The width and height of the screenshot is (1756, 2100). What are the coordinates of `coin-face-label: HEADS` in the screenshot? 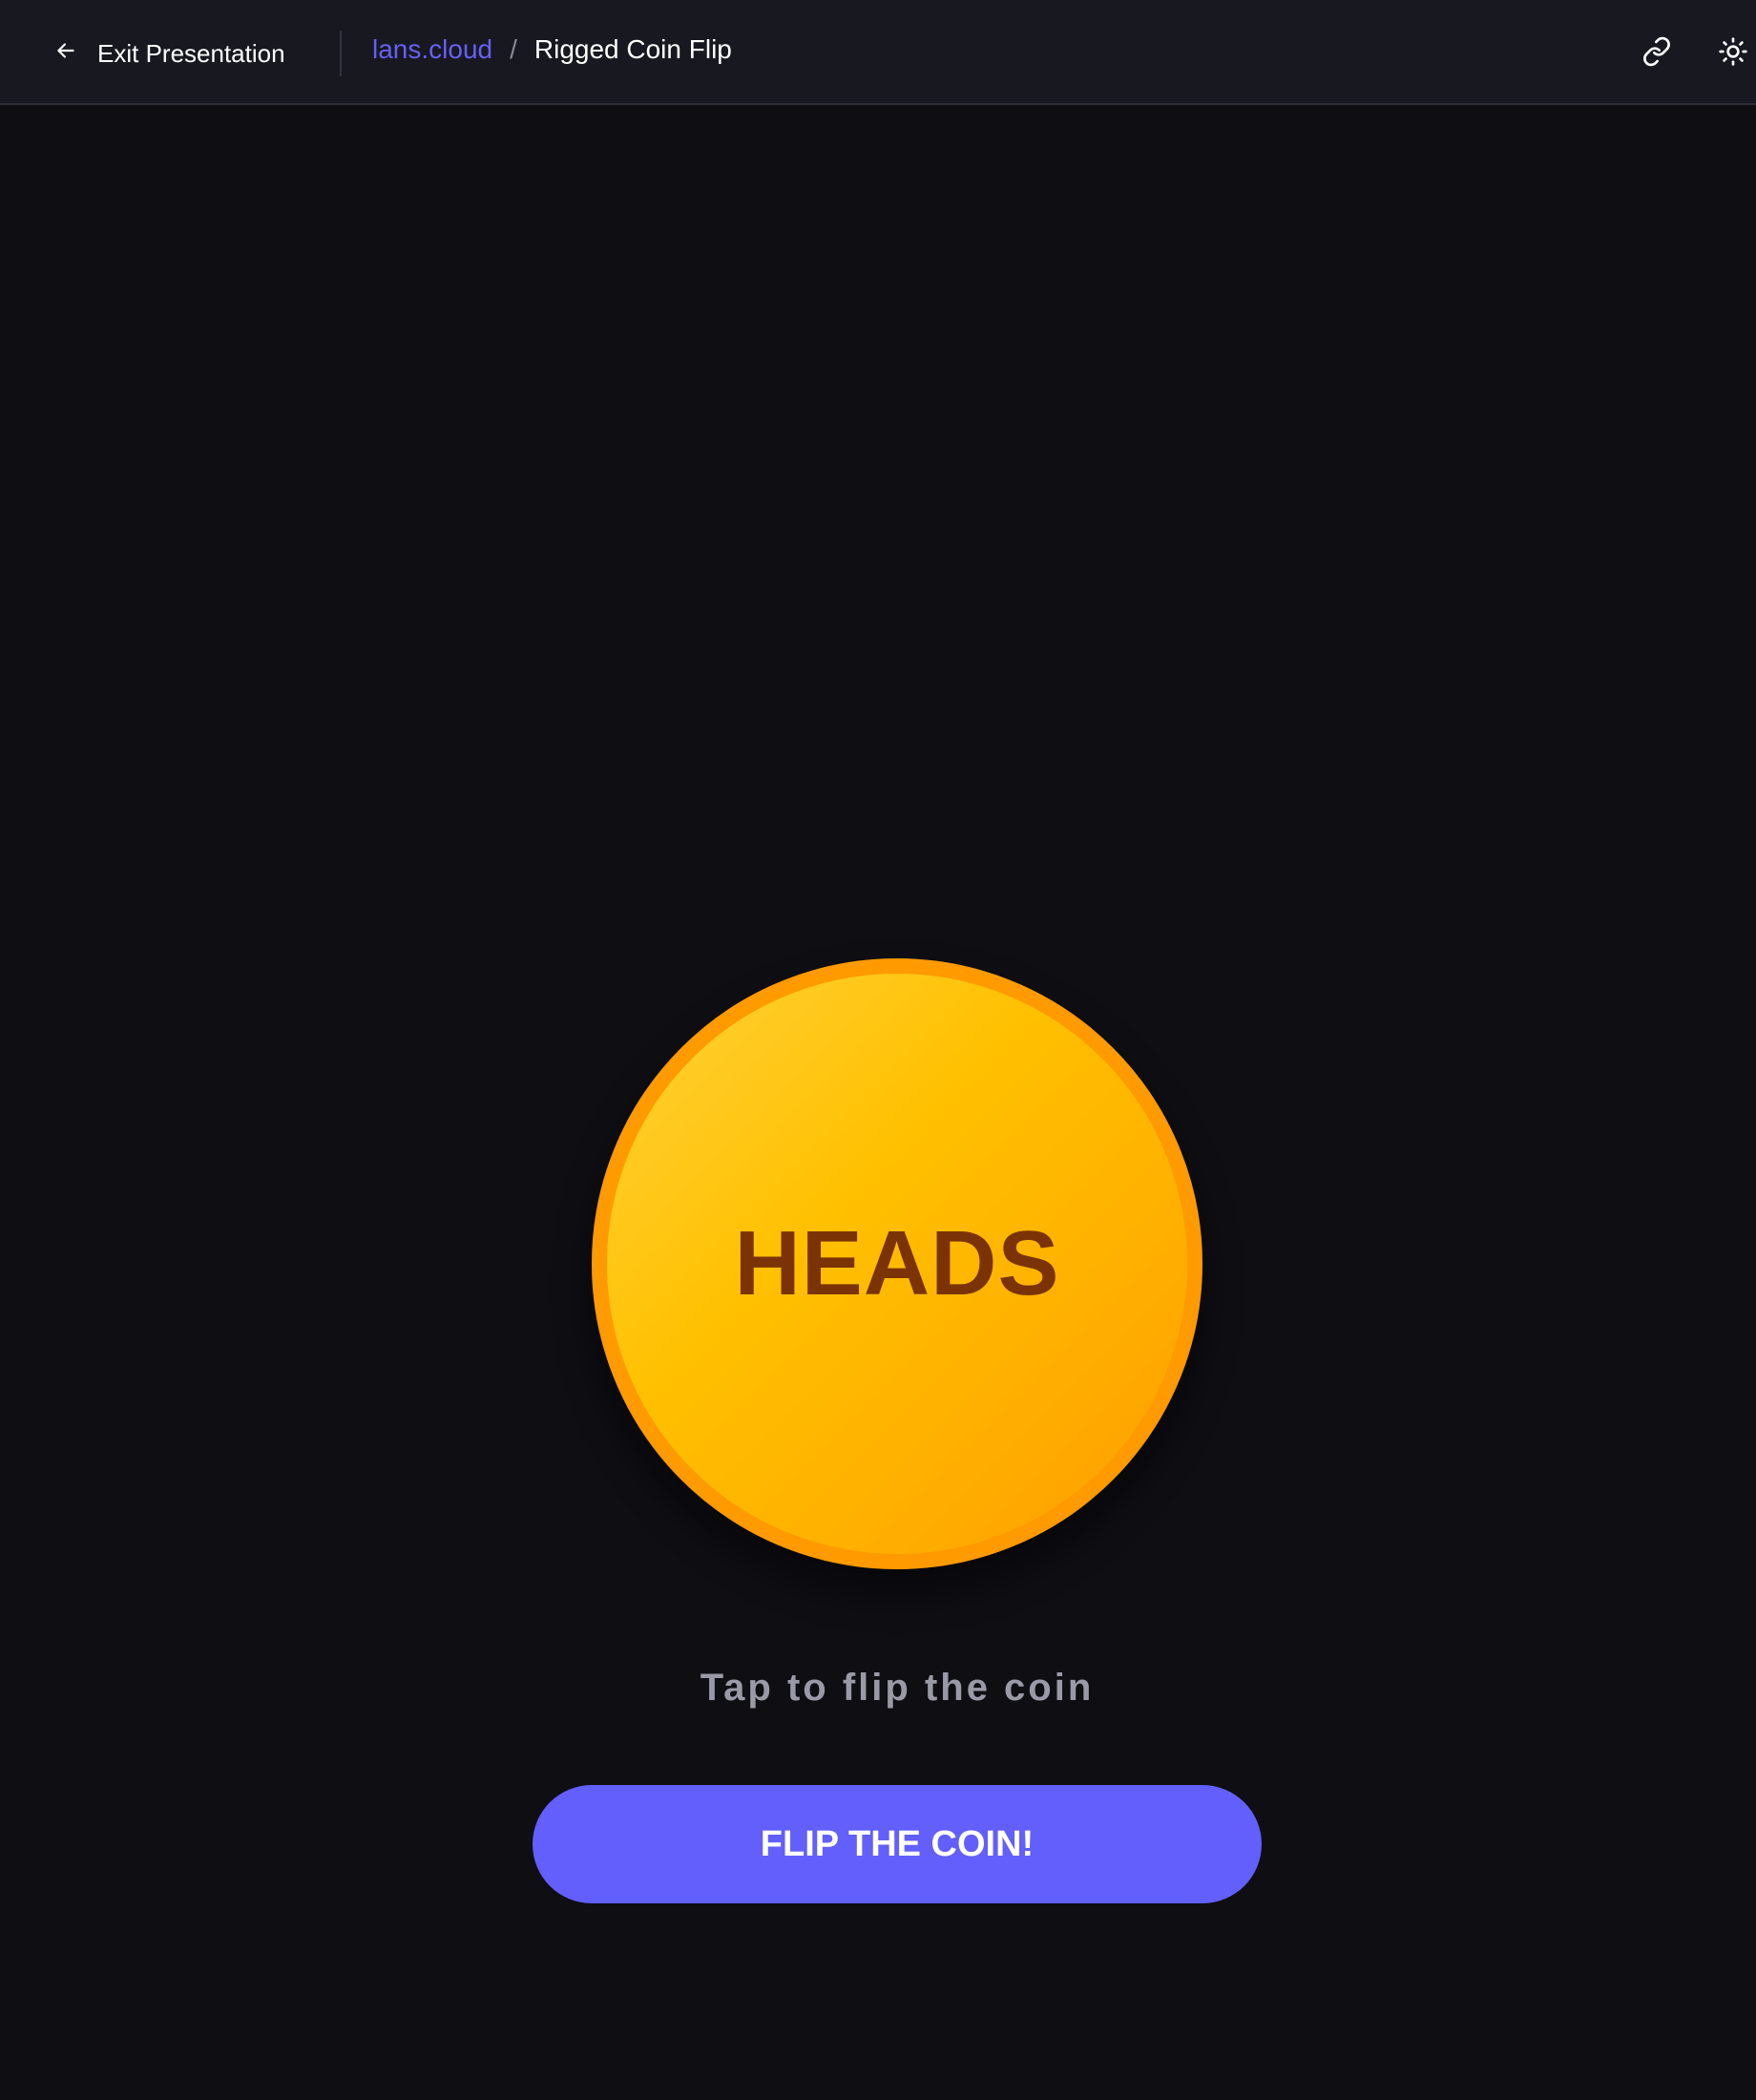 It's located at (897, 1263).